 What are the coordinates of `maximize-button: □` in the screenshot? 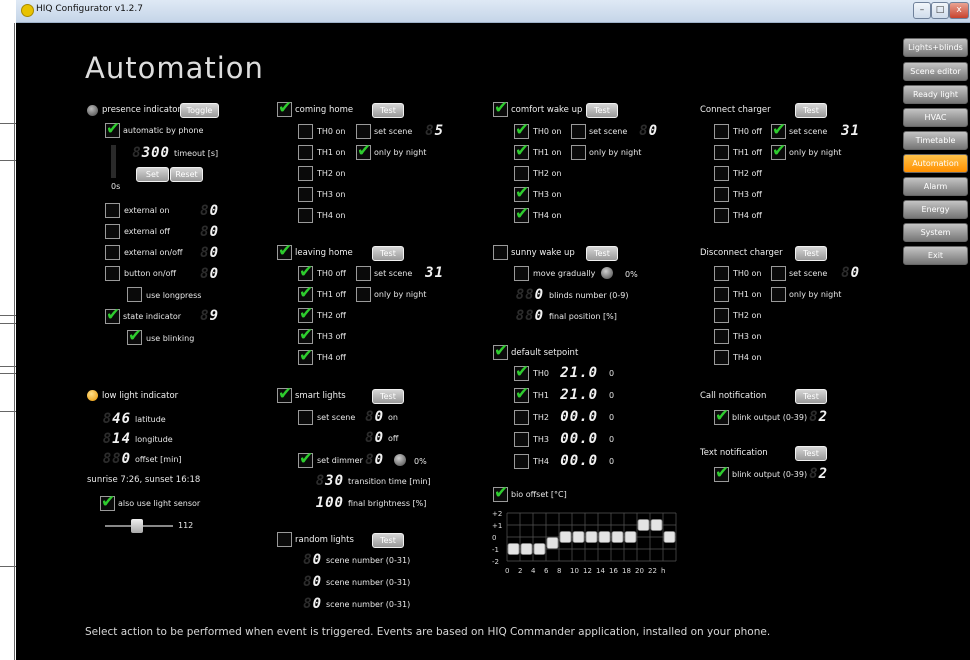 It's located at (940, 10).